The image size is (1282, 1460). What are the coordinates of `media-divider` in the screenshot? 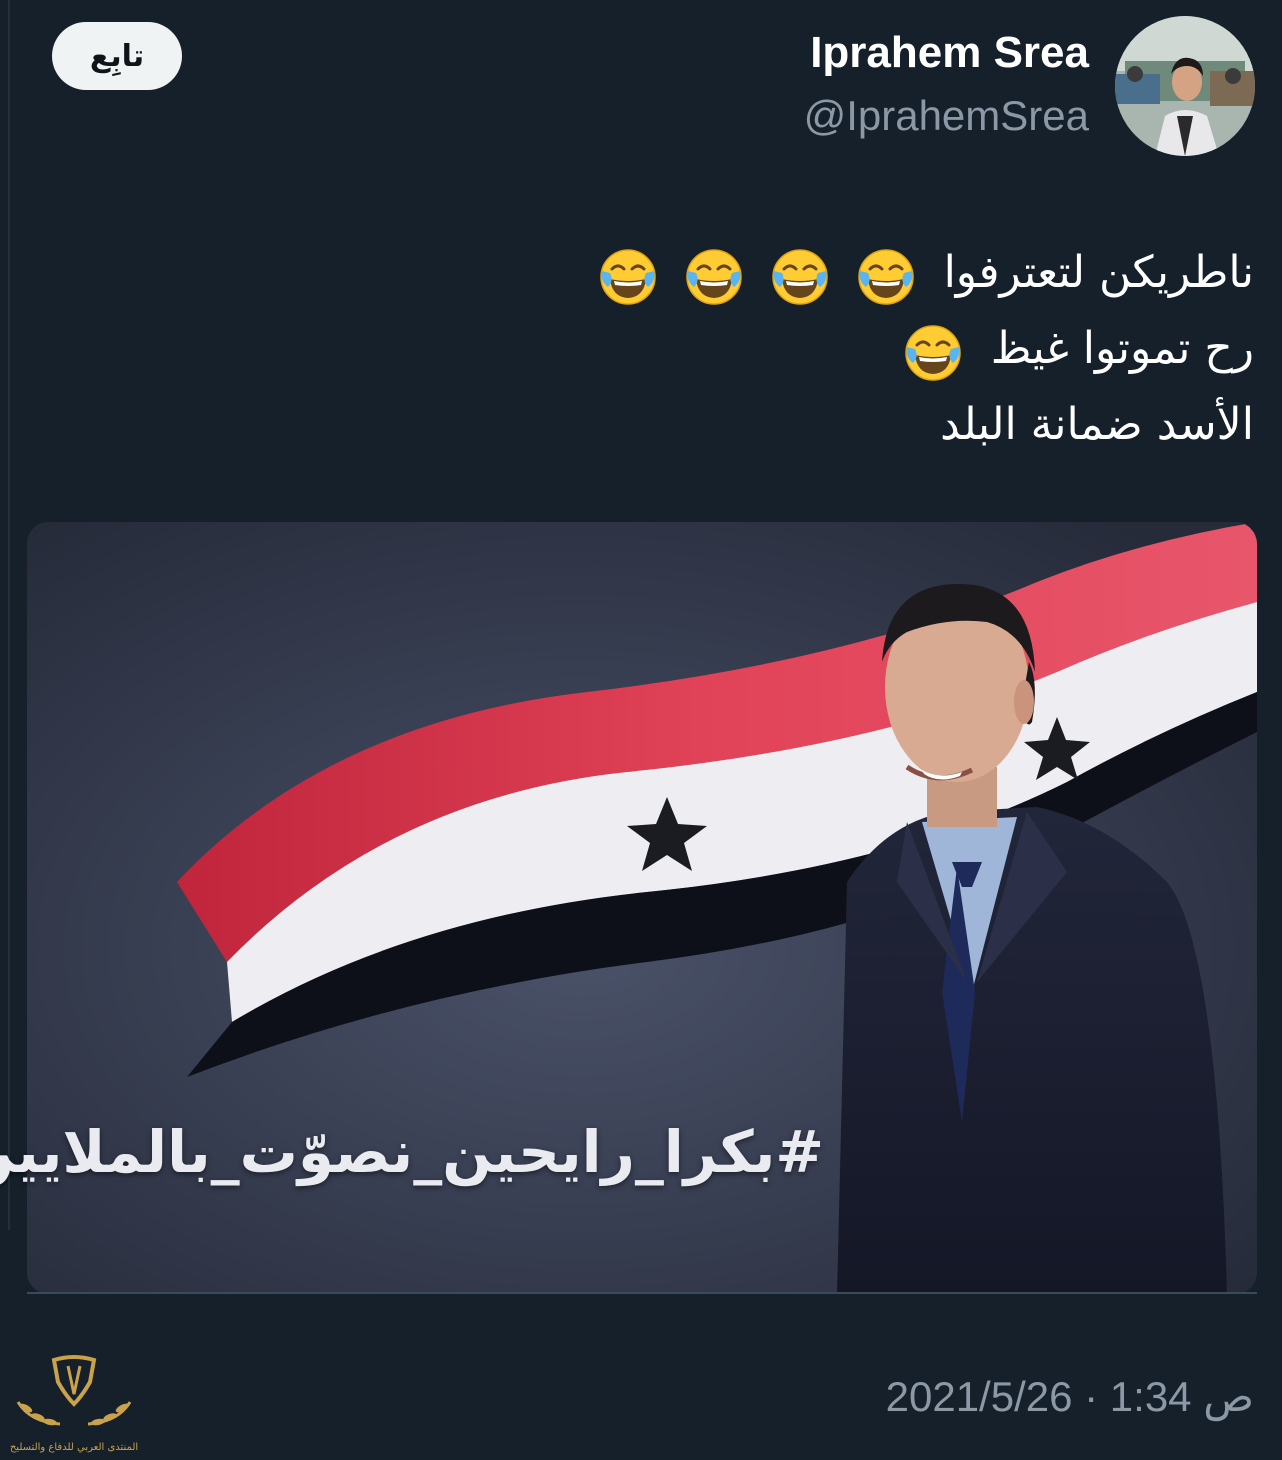 It's located at (642, 1293).